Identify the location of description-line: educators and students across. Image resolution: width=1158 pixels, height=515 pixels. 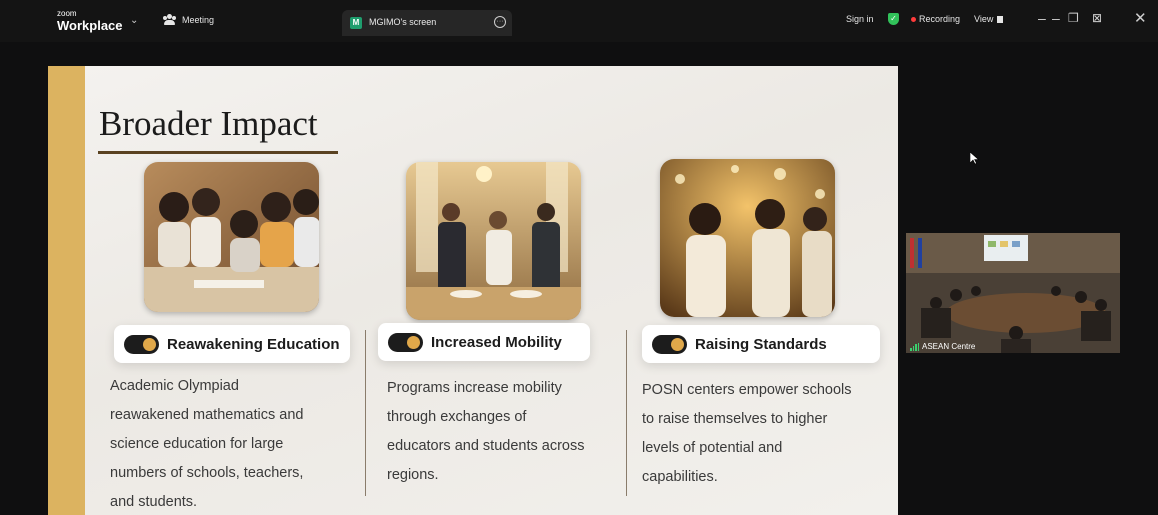
(486, 446).